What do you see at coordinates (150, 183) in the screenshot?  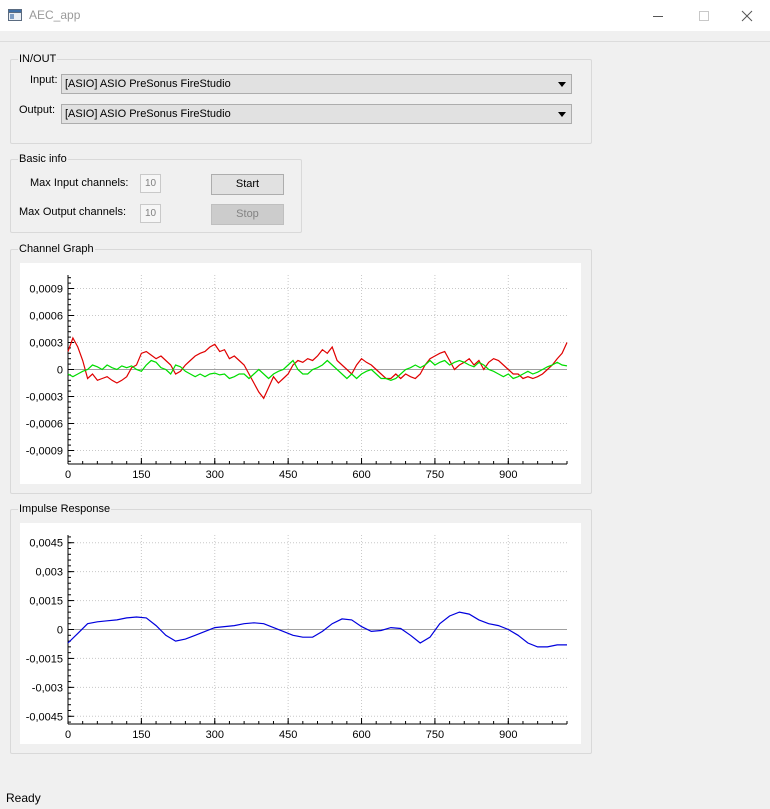 I see `max-input-channels-field: 10` at bounding box center [150, 183].